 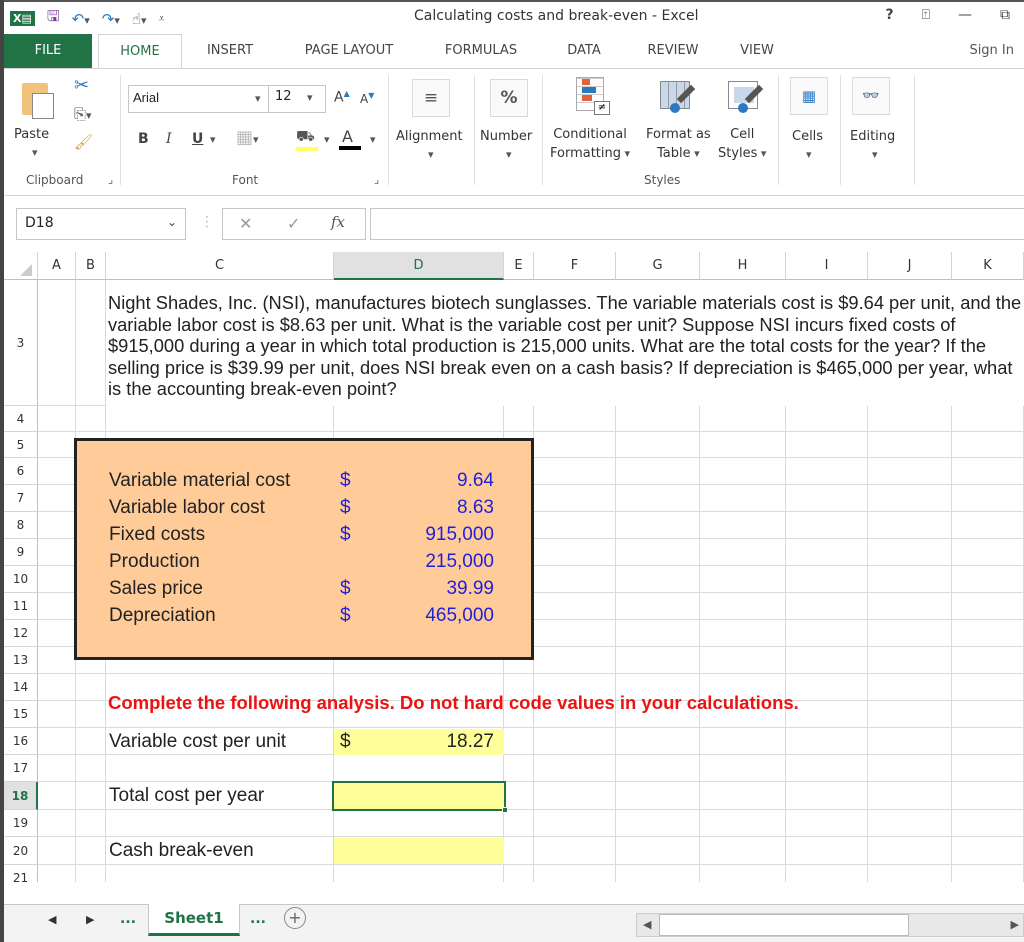 I want to click on borders-icon: ▦▾, so click(x=247, y=137).